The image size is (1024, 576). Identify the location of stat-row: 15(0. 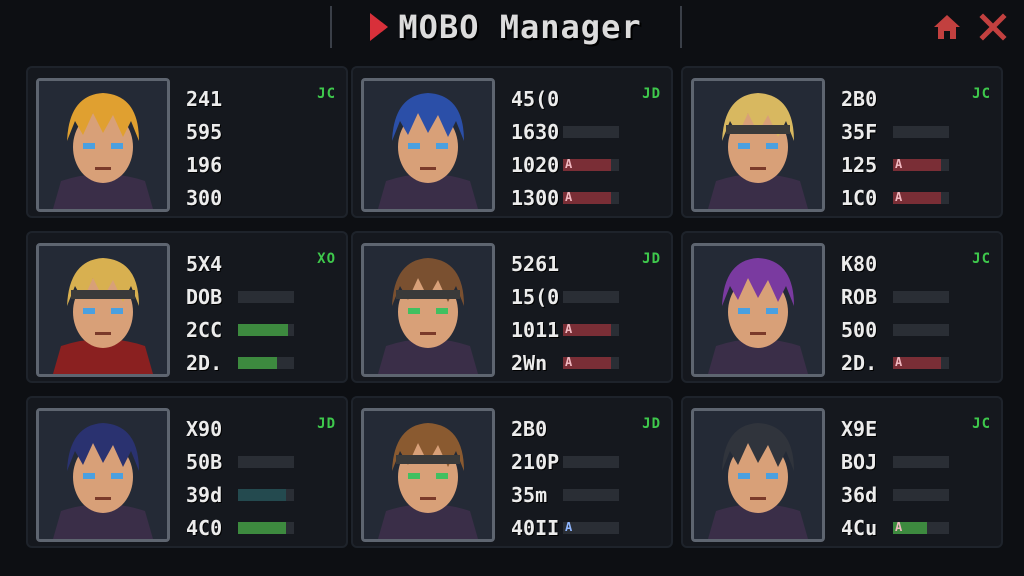
(586, 296).